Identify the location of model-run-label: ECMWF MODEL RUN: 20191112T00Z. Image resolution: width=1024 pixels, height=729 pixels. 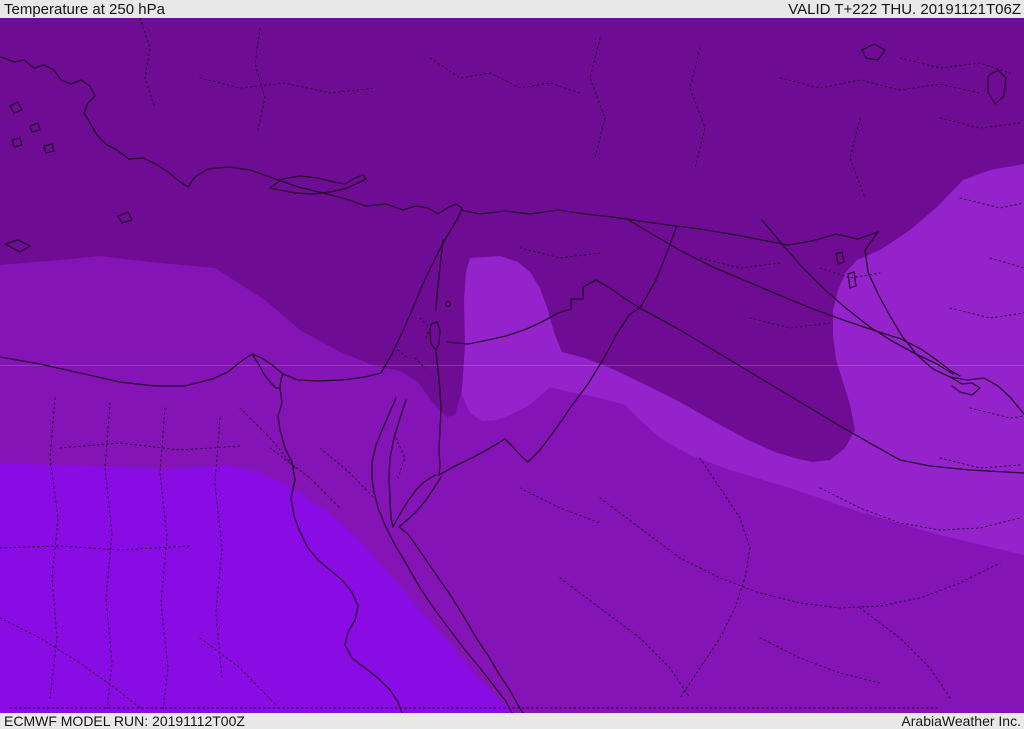
(124, 721).